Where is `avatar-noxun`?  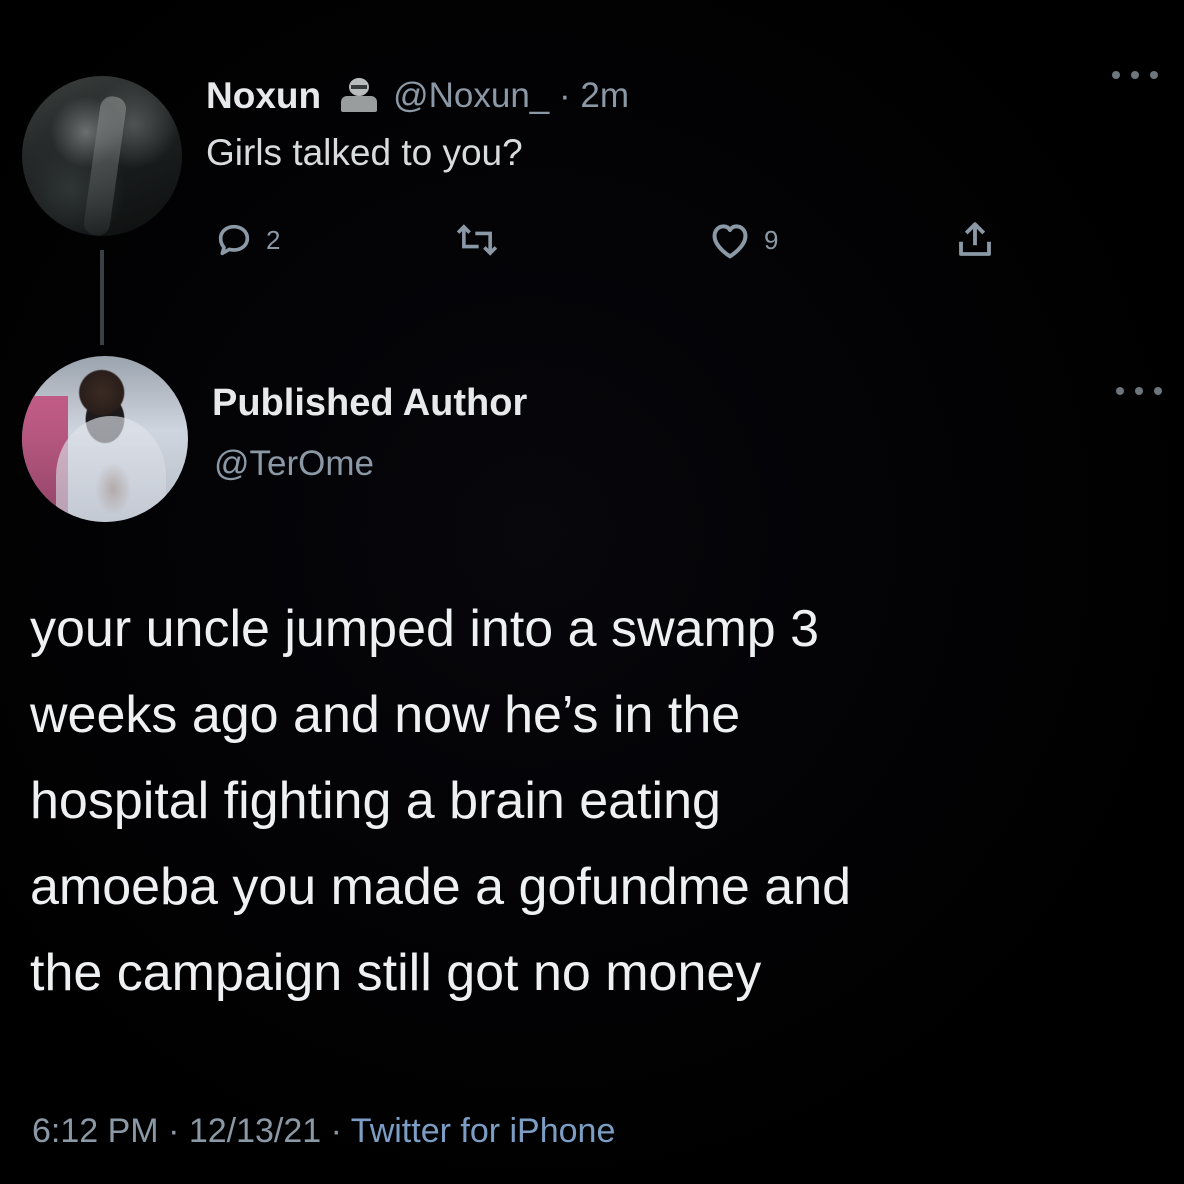 avatar-noxun is located at coordinates (102, 156).